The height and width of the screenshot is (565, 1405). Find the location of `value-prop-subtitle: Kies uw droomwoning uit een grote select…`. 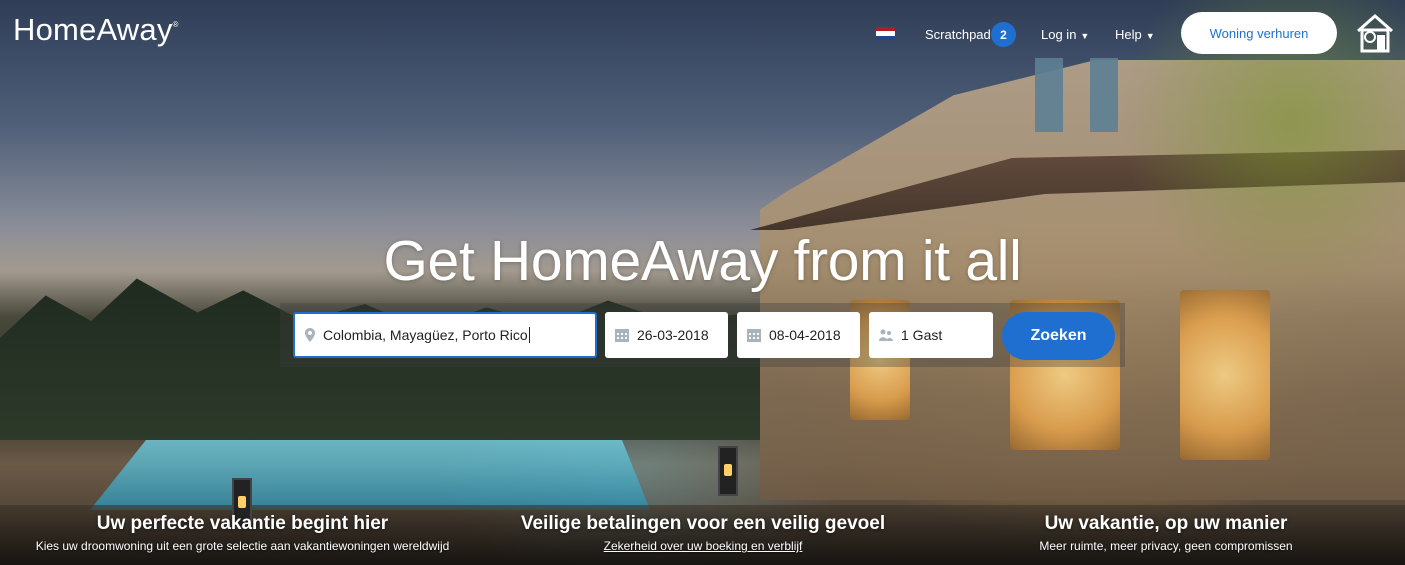

value-prop-subtitle: Kies uw droomwoning uit een grote select… is located at coordinates (242, 546).